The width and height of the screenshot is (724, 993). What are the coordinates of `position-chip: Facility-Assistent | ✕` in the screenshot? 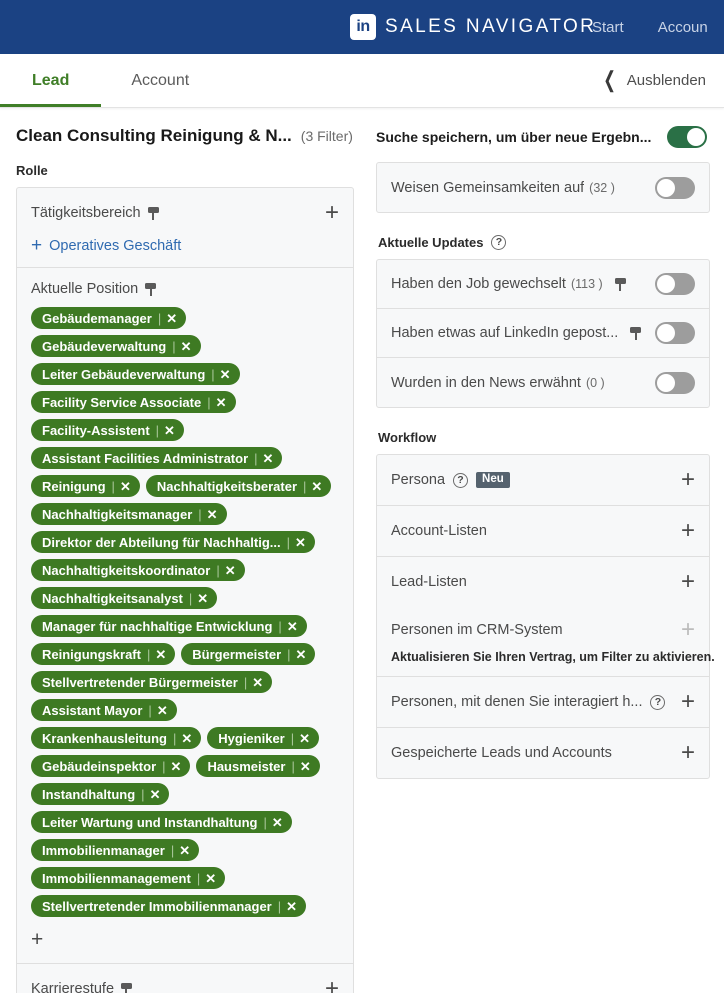 It's located at (107, 430).